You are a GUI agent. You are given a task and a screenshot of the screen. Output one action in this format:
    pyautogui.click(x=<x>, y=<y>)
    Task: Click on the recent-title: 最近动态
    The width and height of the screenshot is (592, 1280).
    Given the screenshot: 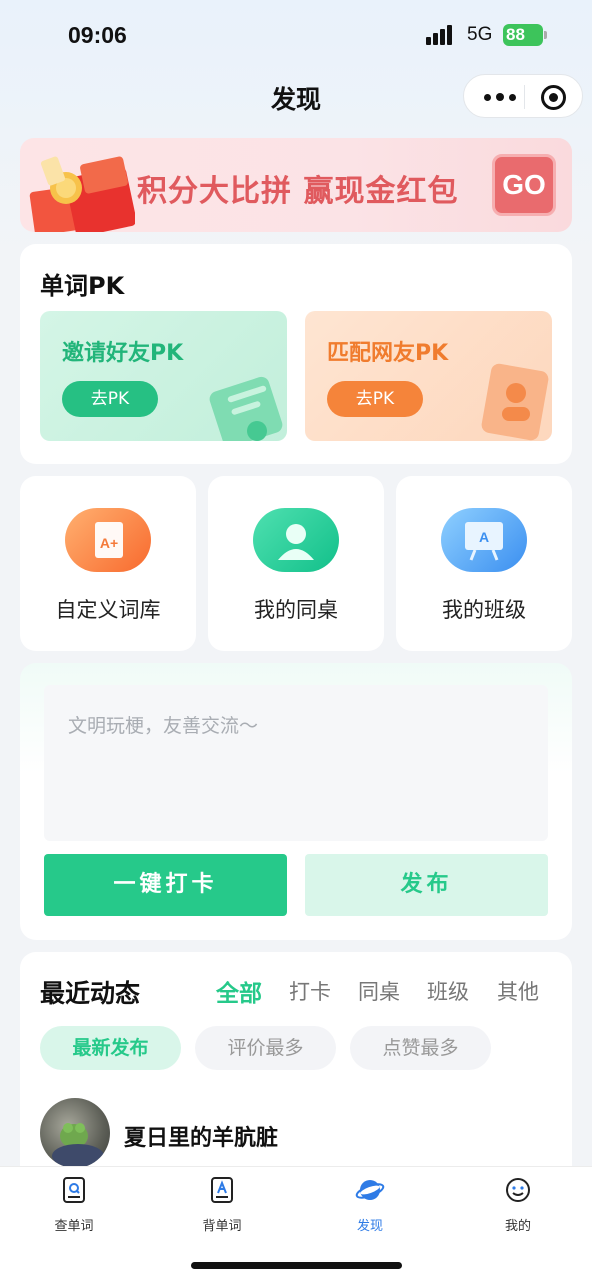 What is the action you would take?
    pyautogui.click(x=90, y=993)
    